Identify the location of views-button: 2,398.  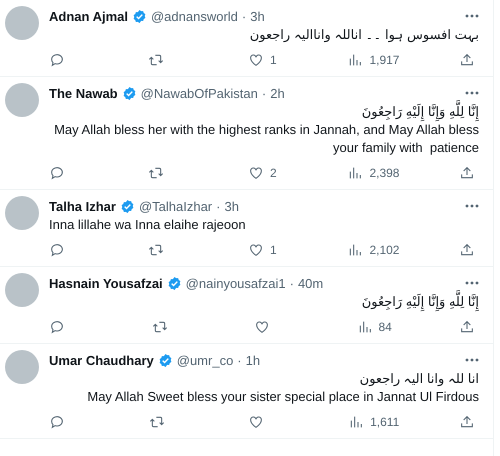
(373, 173).